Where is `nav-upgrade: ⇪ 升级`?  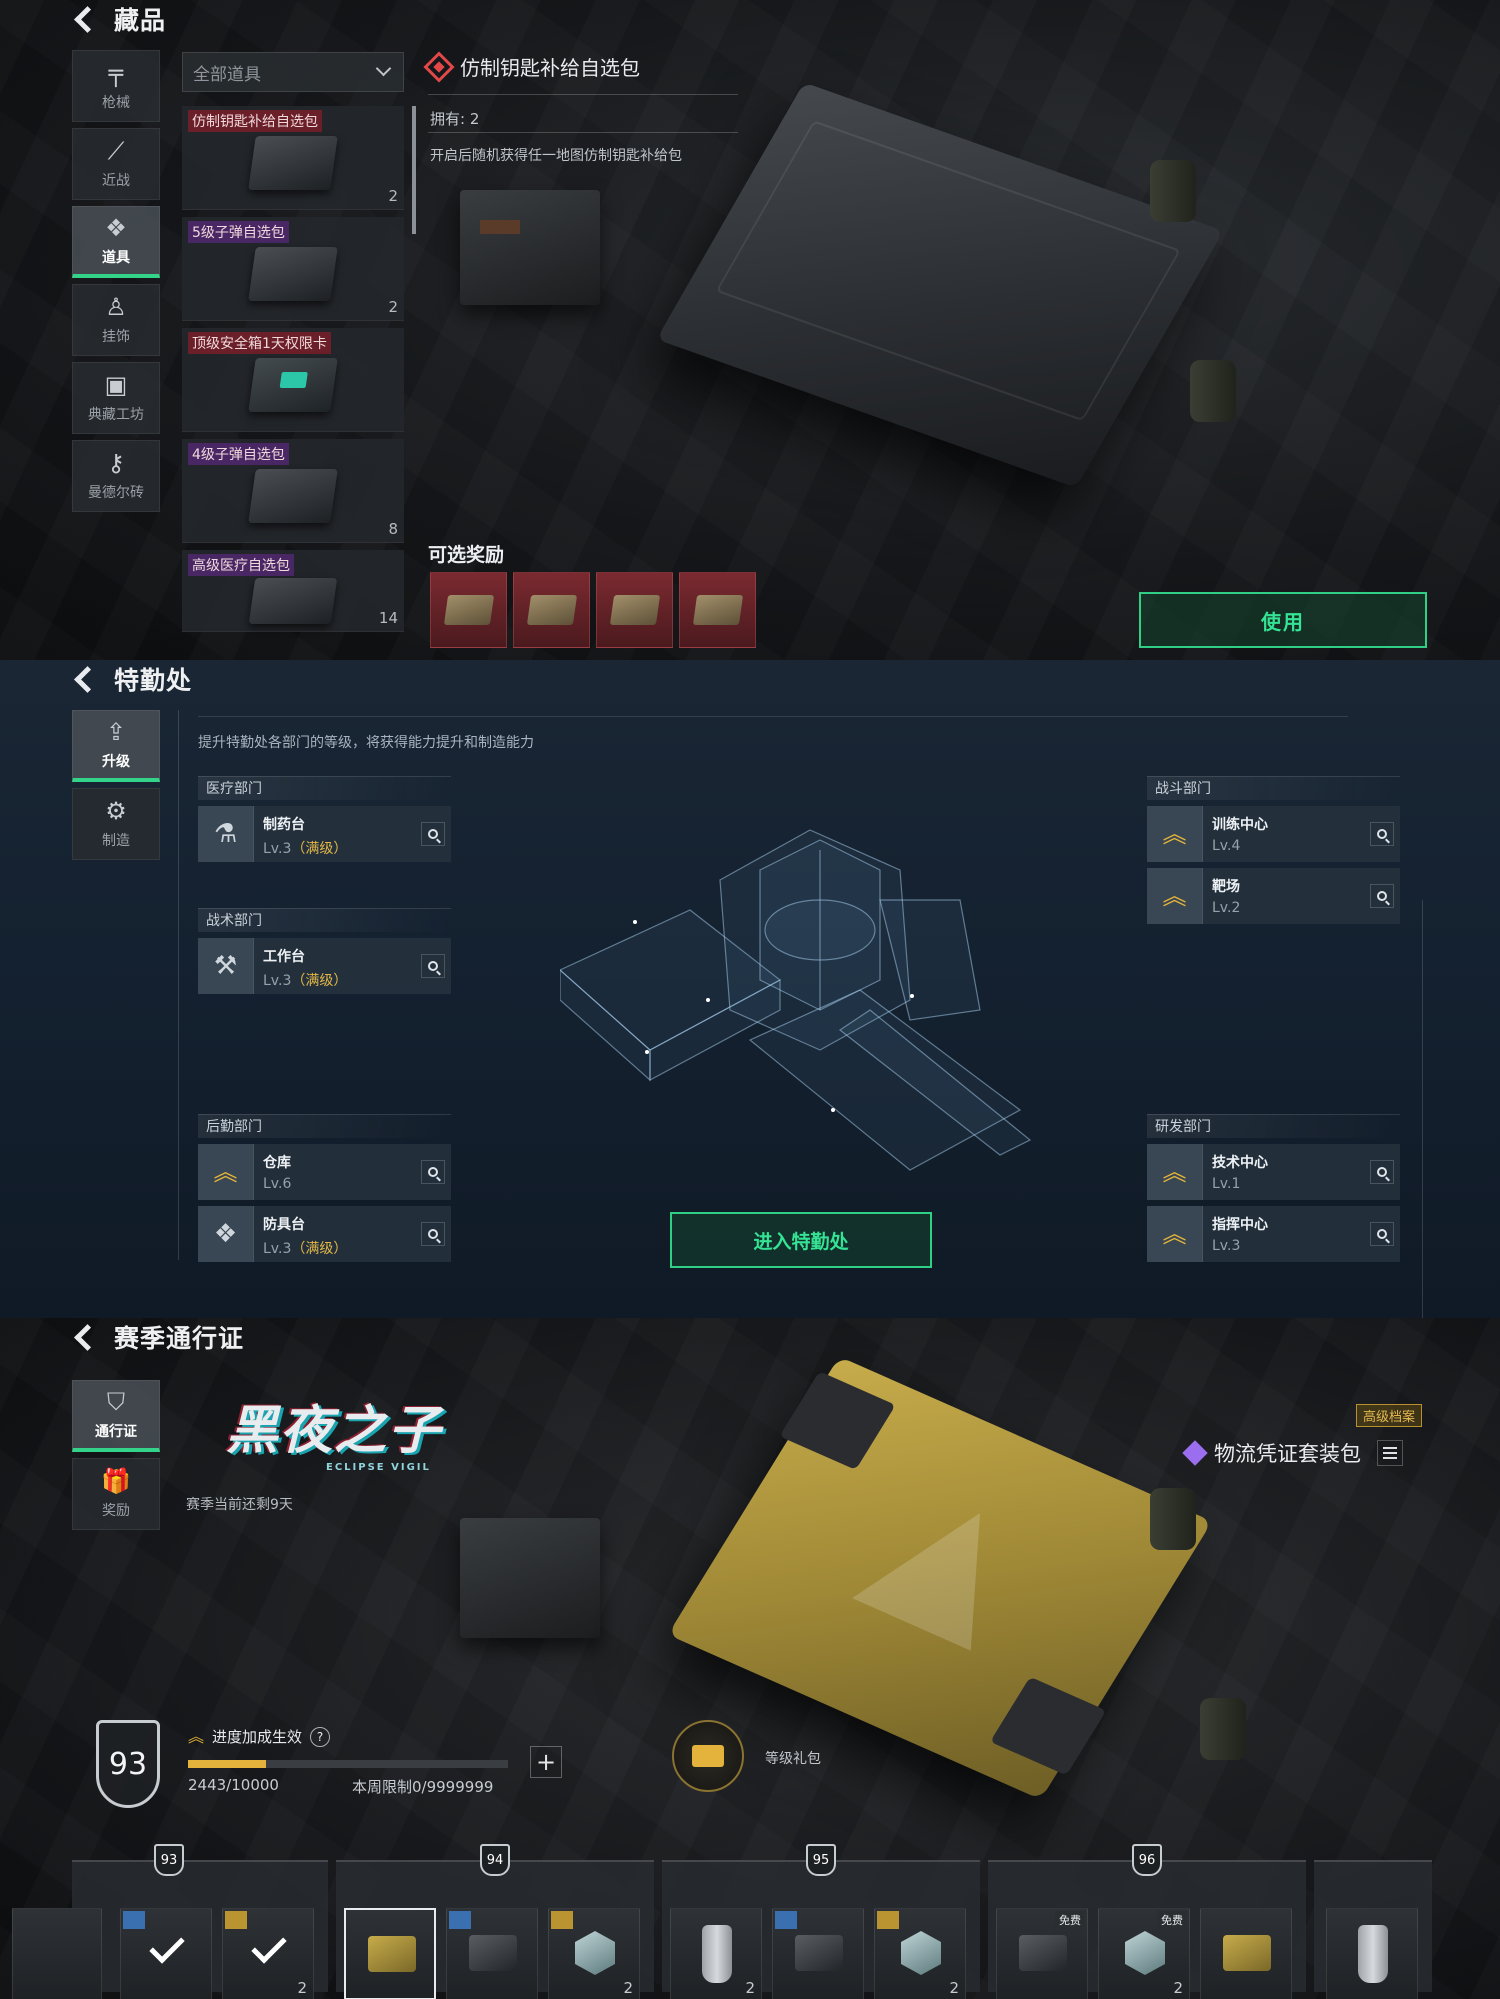 nav-upgrade: ⇪ 升级 is located at coordinates (116, 746).